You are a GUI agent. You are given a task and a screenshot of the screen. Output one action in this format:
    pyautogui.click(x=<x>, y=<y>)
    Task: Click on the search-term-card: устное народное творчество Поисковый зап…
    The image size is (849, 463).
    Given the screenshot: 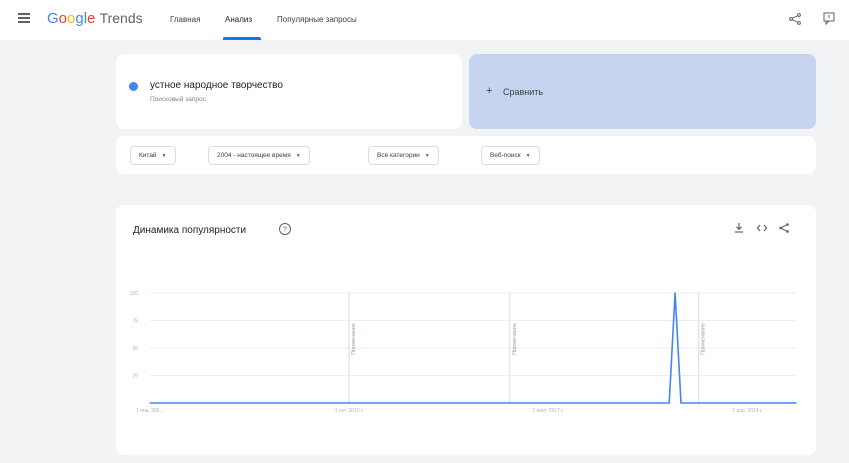 What is the action you would take?
    pyautogui.click(x=289, y=91)
    